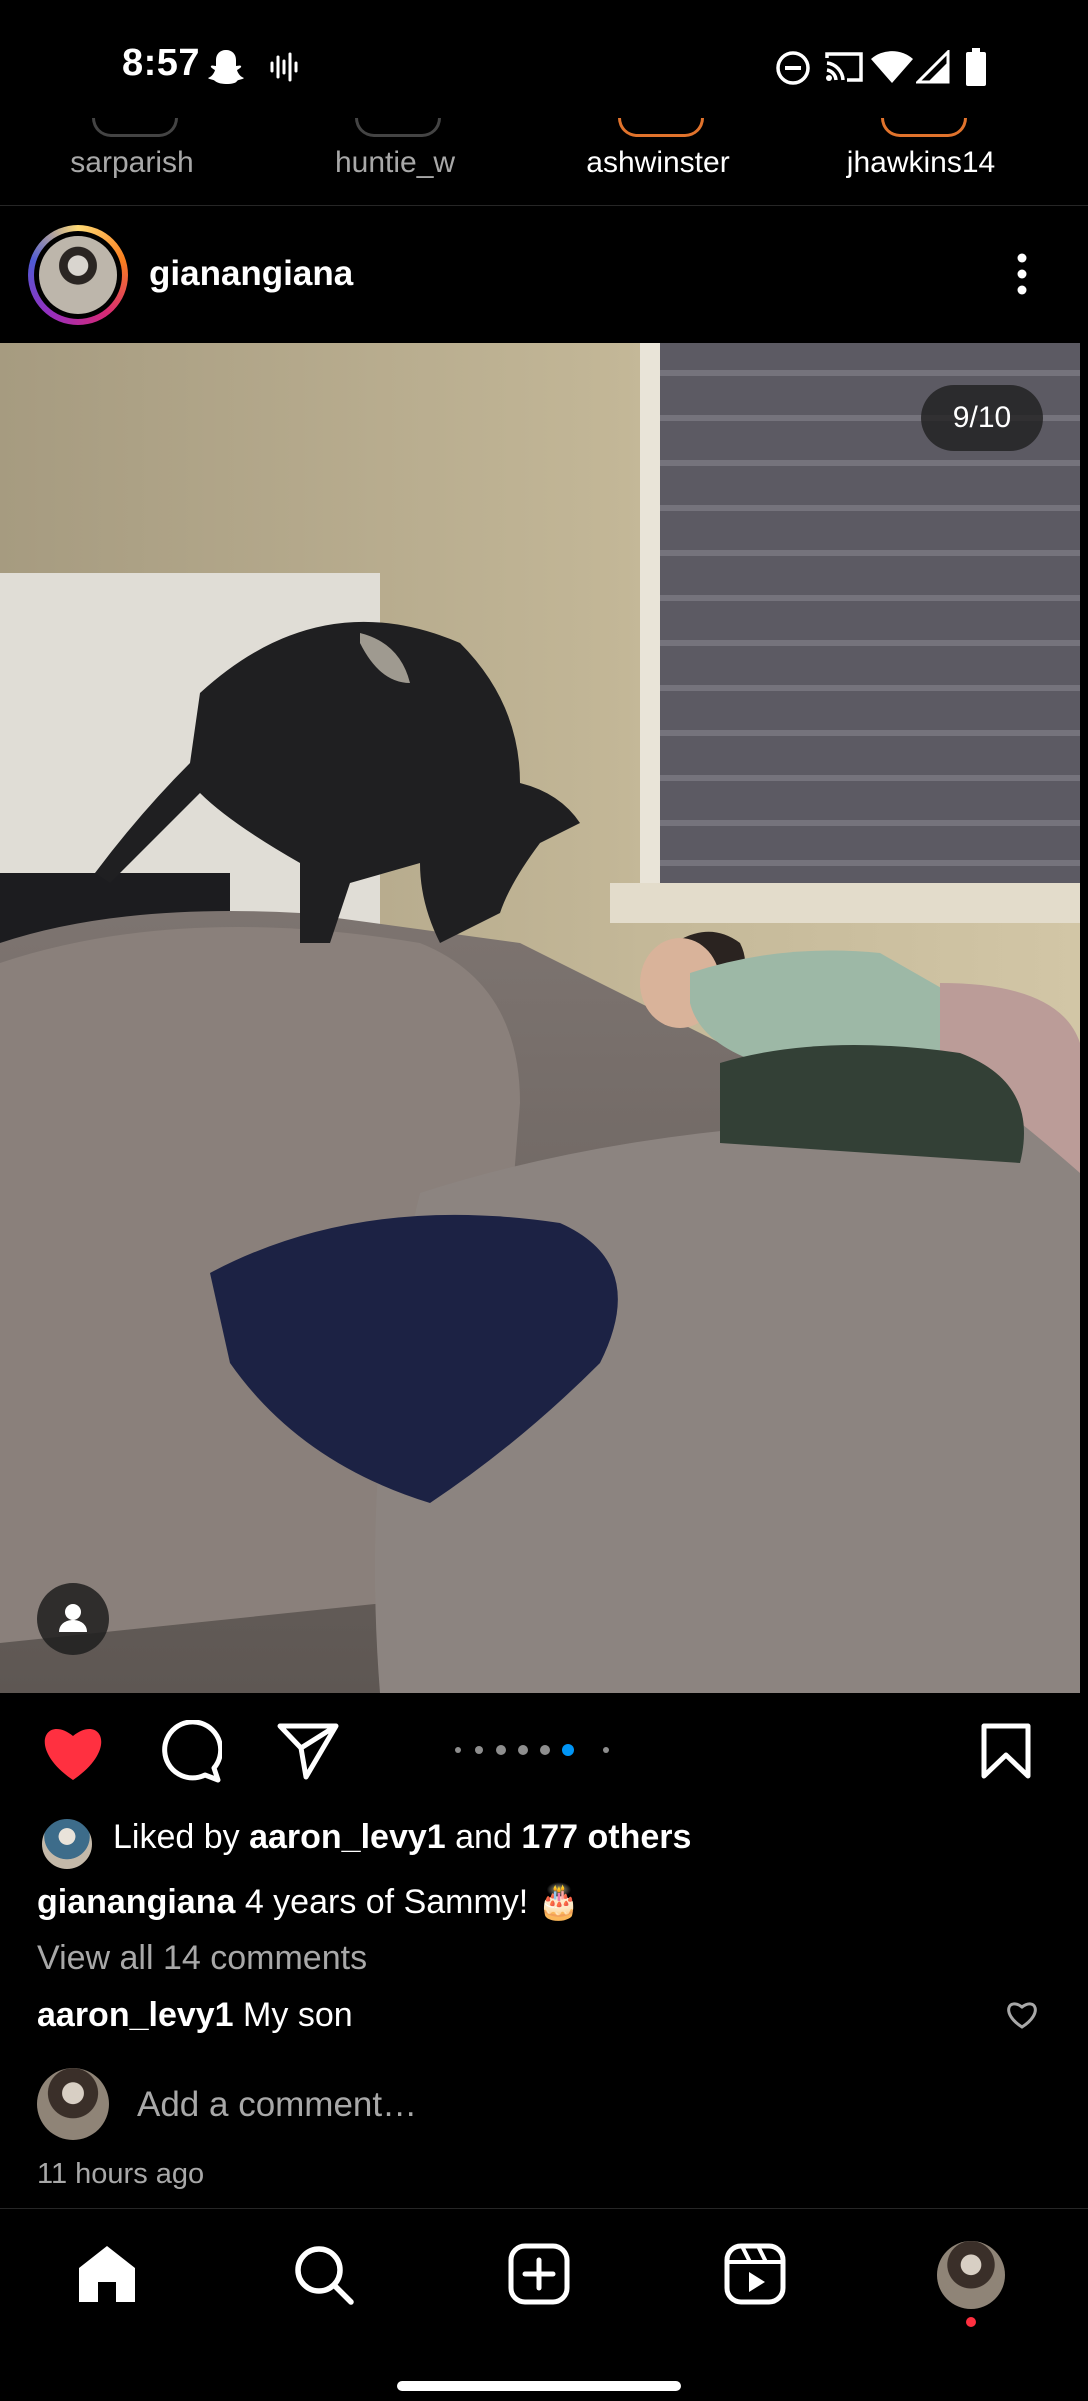 Image resolution: width=1088 pixels, height=2401 pixels. What do you see at coordinates (1006, 1751) in the screenshot?
I see `save-bookmark-icon` at bounding box center [1006, 1751].